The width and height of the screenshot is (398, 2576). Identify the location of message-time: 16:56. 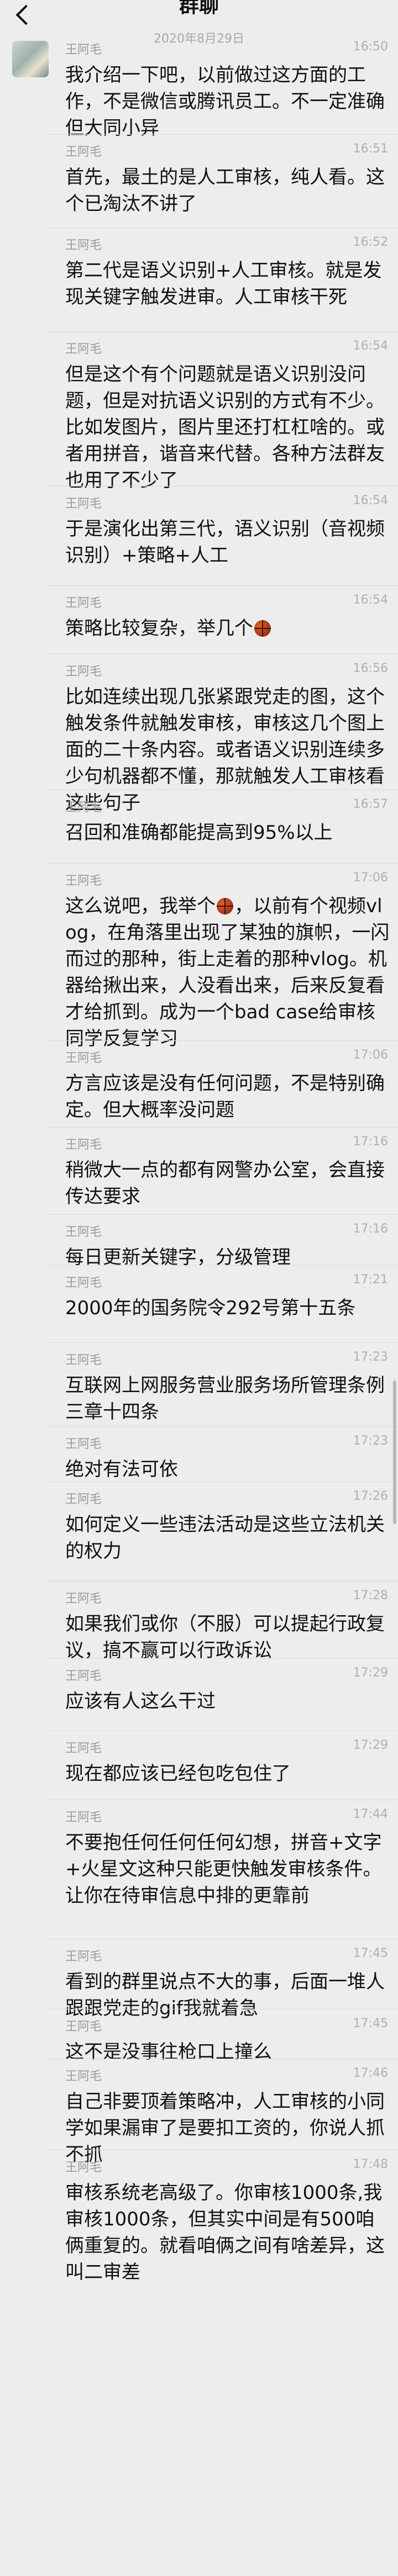
(371, 669).